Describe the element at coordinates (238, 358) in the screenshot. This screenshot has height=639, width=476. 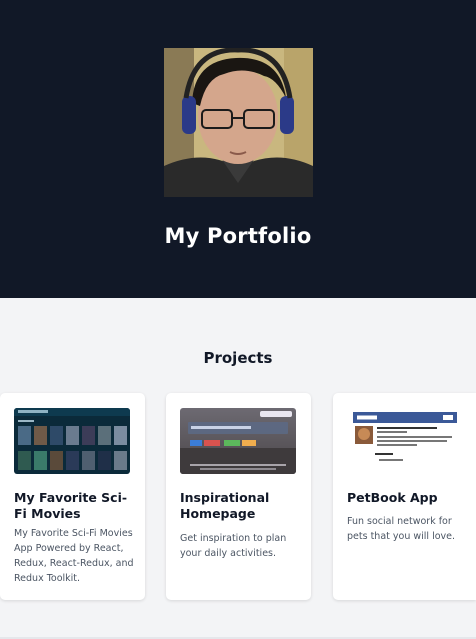
I see `projects-heading: Projects` at that location.